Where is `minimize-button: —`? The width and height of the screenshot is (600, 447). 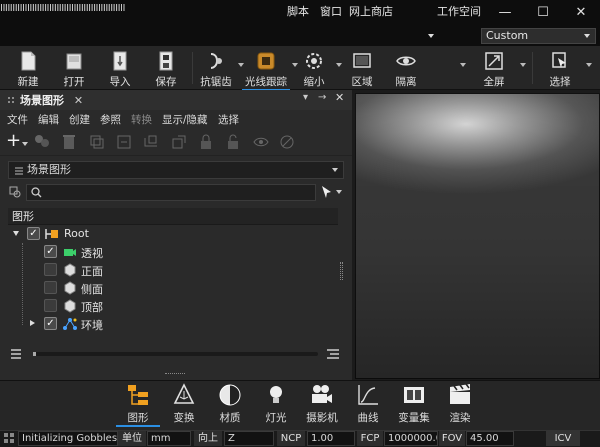
minimize-button: — is located at coordinates (505, 13).